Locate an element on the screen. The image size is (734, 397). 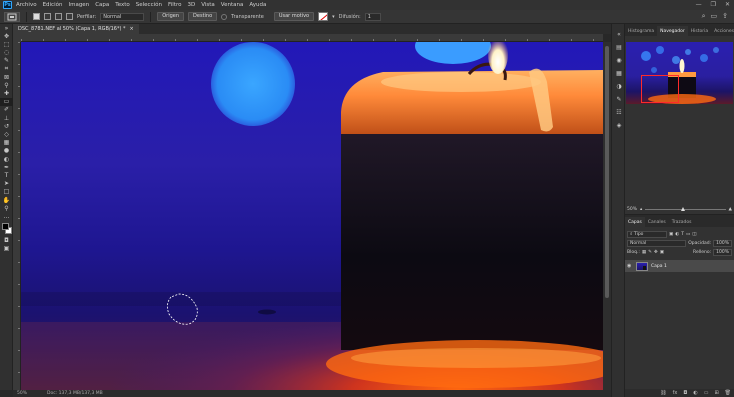
horizontal-ruler is located at coordinates (312, 38).